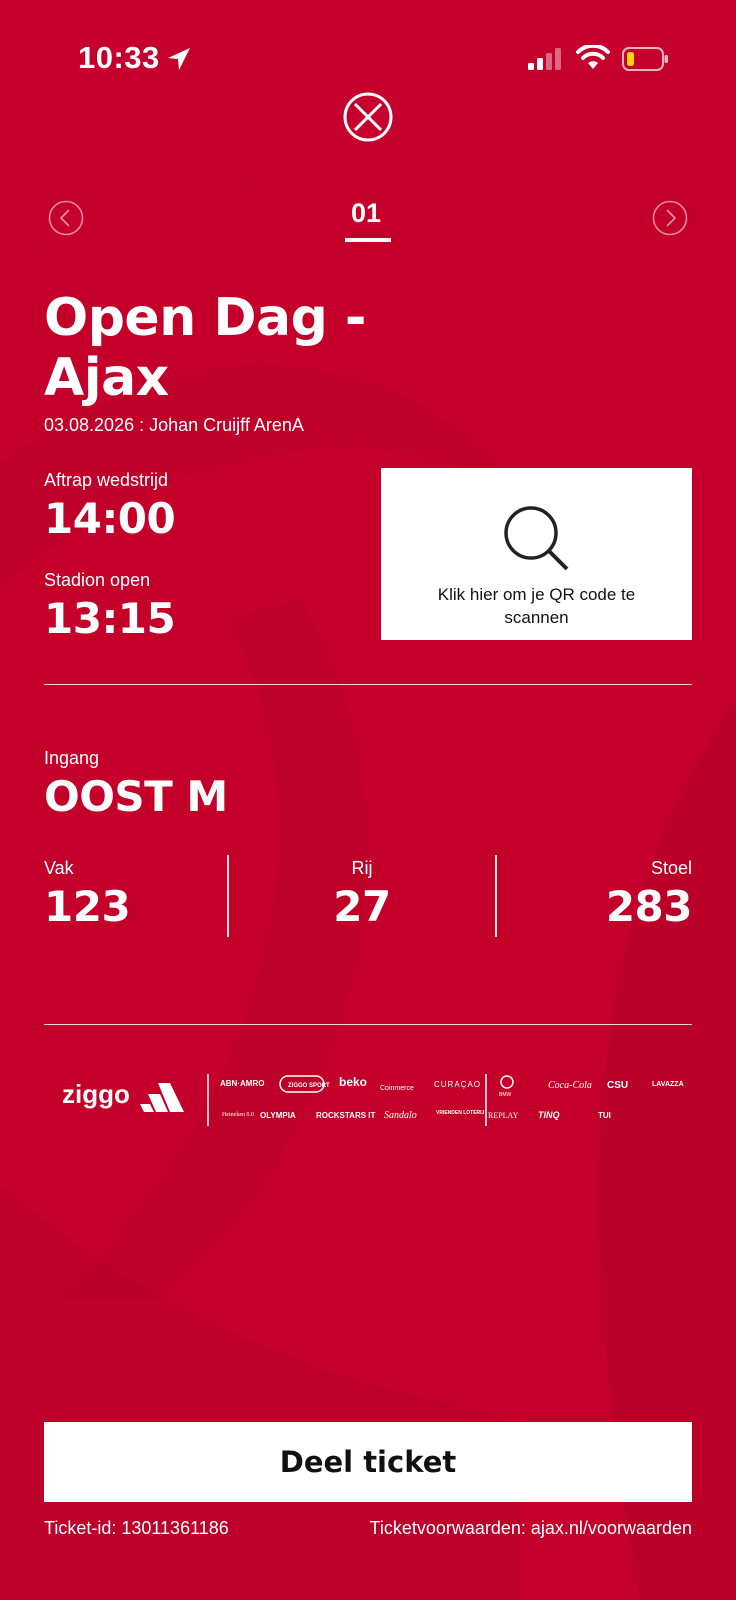  I want to click on magnifier-icon, so click(535, 538).